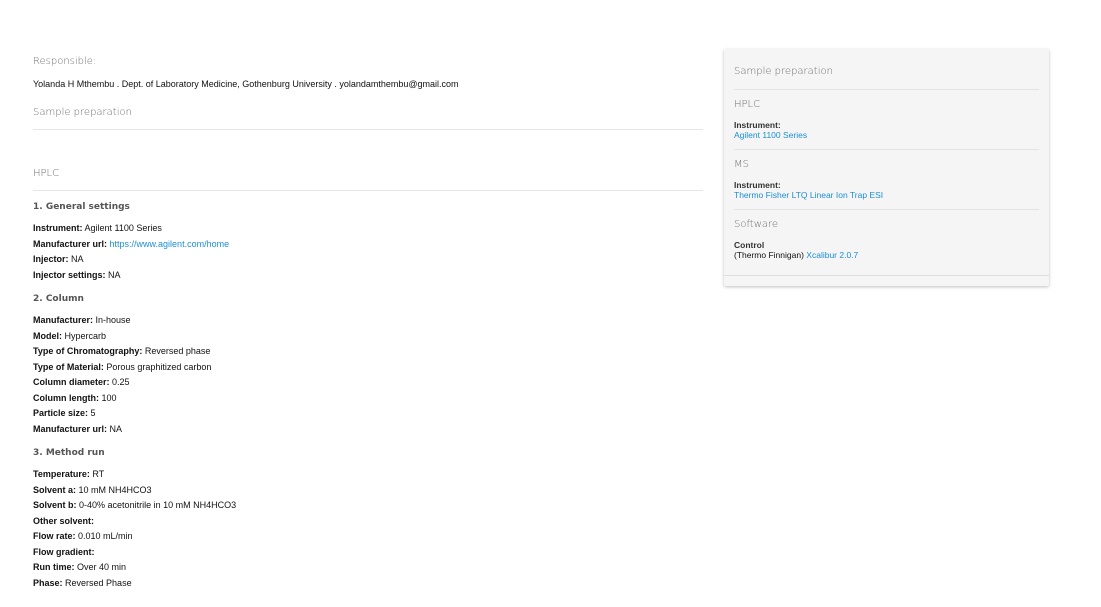  I want to click on sidebar-hplc-instrument-label: Instrument:, so click(757, 125).